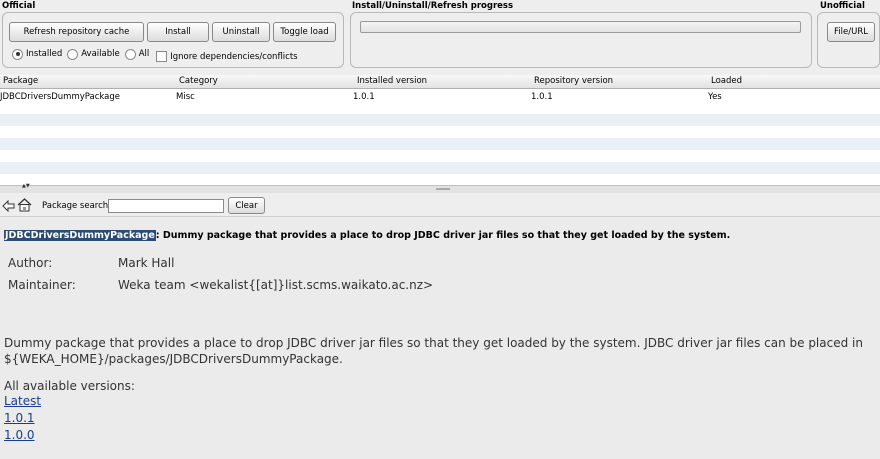 This screenshot has width=880, height=459. I want to click on cell-loaded: Yes, so click(715, 97).